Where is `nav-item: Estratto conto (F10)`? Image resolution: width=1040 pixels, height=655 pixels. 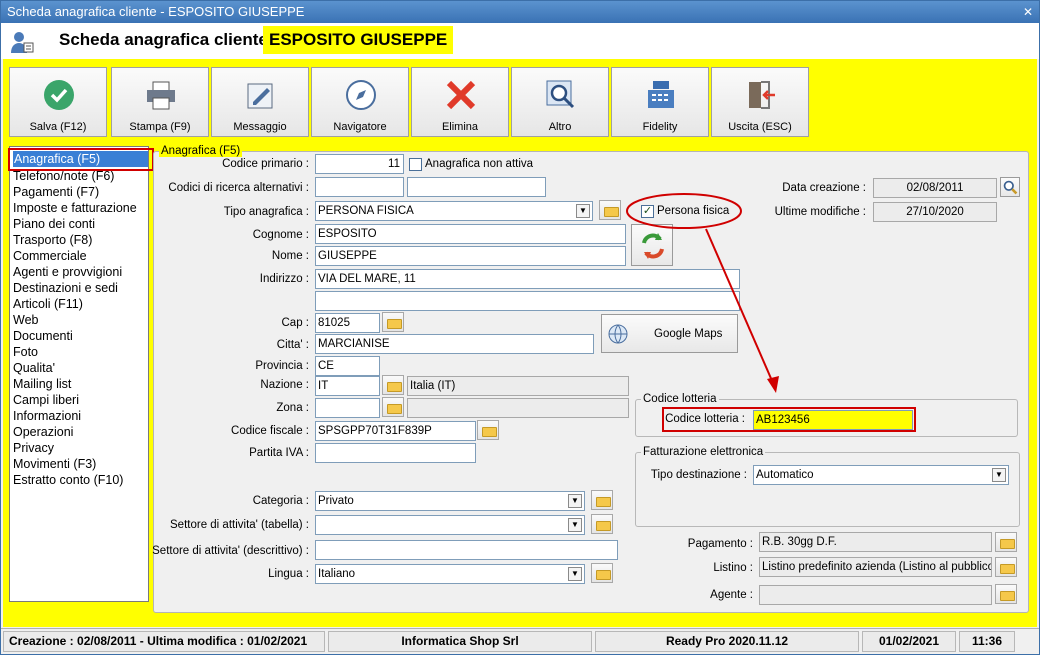 nav-item: Estratto conto (F10) is located at coordinates (68, 480).